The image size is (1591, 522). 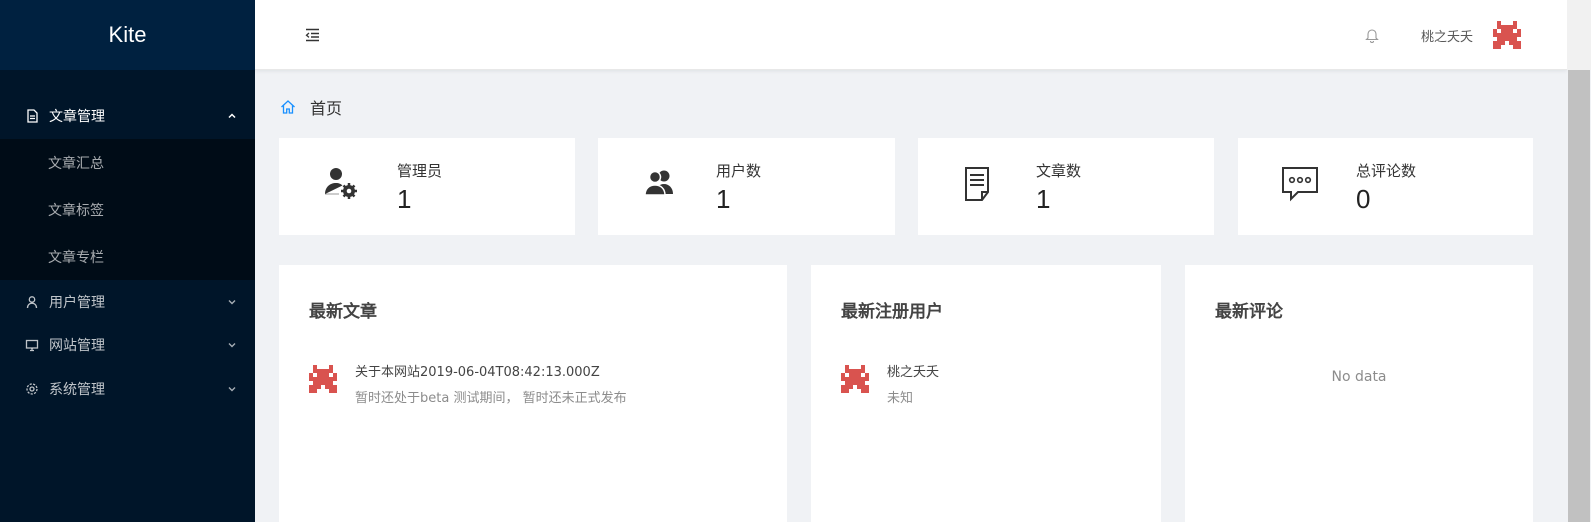 What do you see at coordinates (1579, 296) in the screenshot?
I see `scrollbar-thumb` at bounding box center [1579, 296].